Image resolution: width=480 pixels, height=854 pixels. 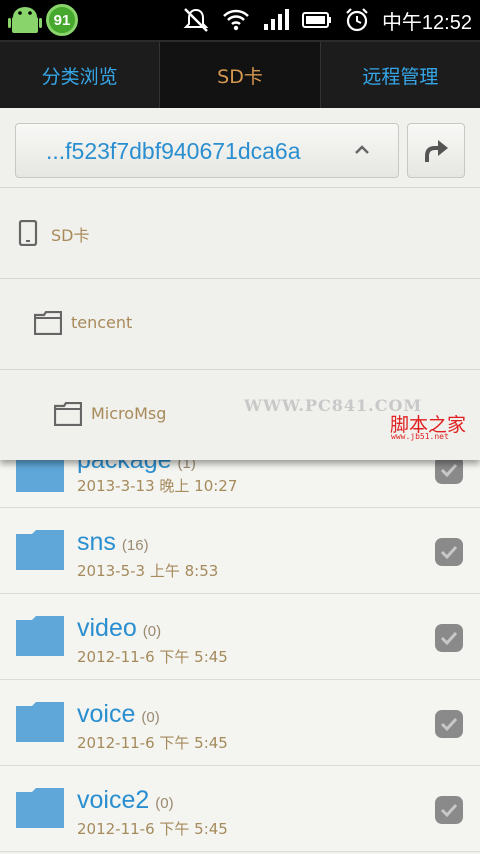 I want to click on path-item-label: SD卡, so click(x=70, y=235).